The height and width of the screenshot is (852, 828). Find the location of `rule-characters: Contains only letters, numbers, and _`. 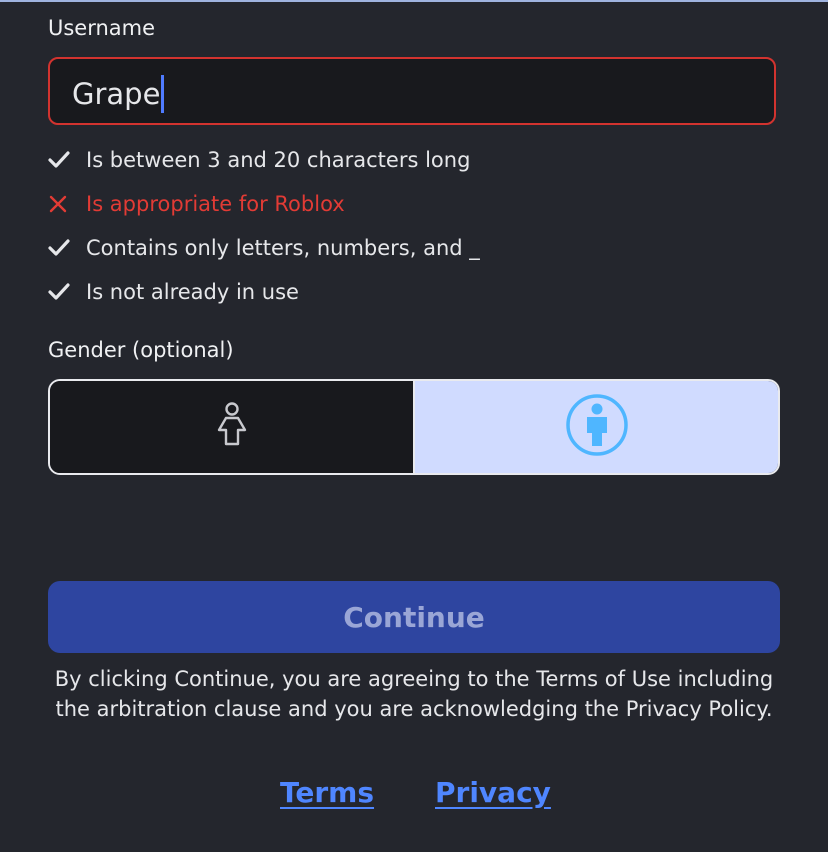

rule-characters: Contains only letters, numbers, and _ is located at coordinates (418, 248).